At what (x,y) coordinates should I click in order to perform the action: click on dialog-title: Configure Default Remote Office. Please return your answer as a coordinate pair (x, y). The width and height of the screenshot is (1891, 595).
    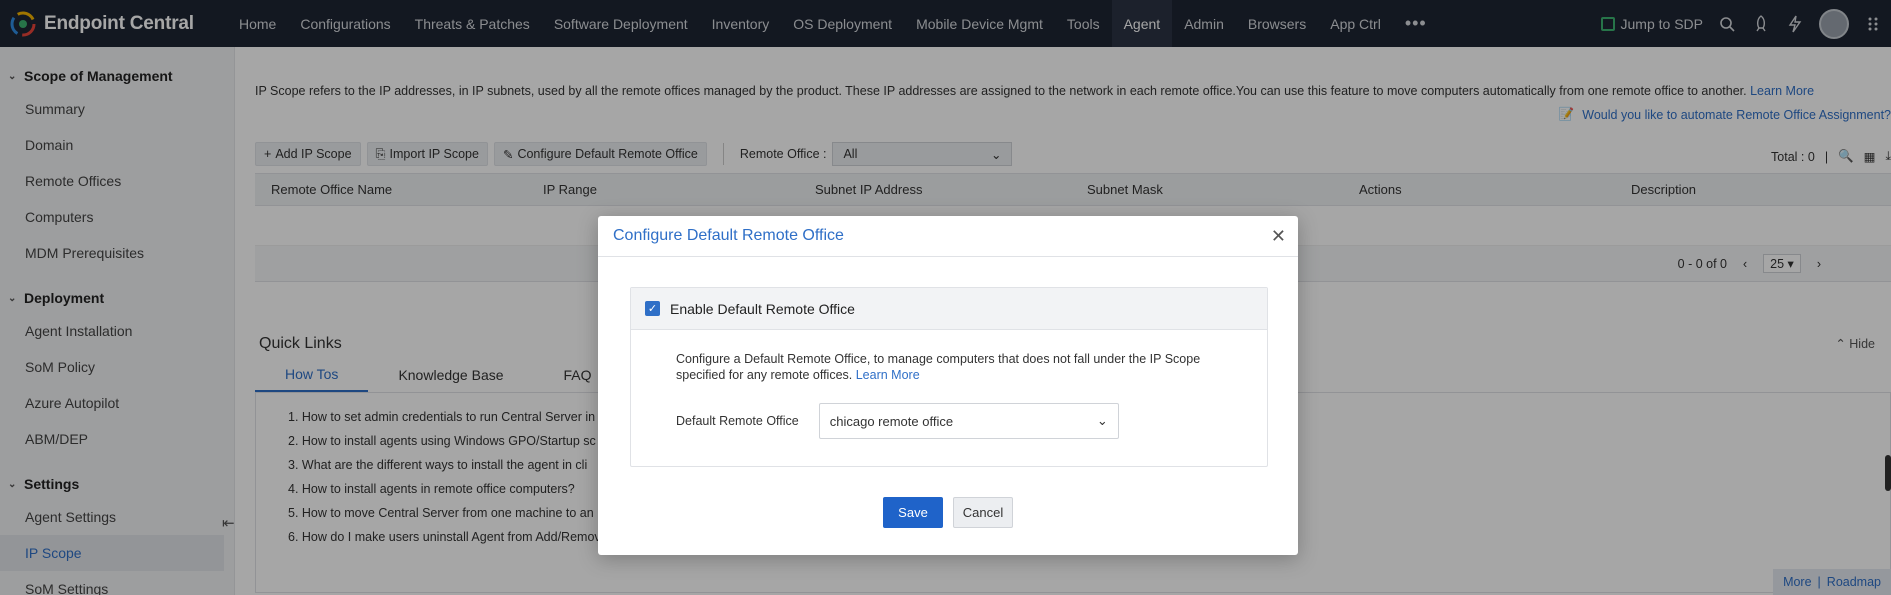
    Looking at the image, I should click on (948, 236).